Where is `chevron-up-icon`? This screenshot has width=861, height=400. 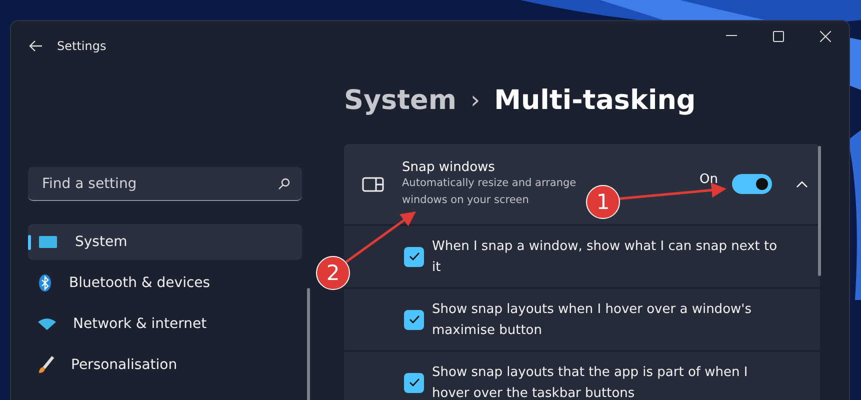 chevron-up-icon is located at coordinates (802, 184).